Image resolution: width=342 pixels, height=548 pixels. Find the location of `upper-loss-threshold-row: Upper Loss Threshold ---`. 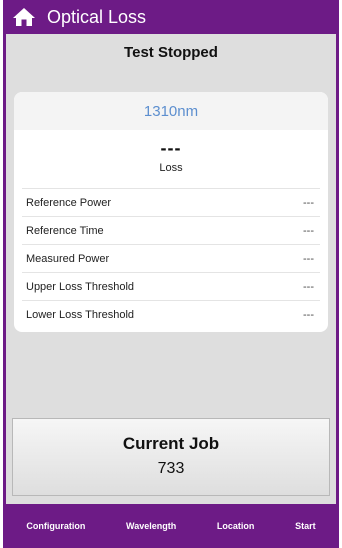

upper-loss-threshold-row: Upper Loss Threshold --- is located at coordinates (171, 286).